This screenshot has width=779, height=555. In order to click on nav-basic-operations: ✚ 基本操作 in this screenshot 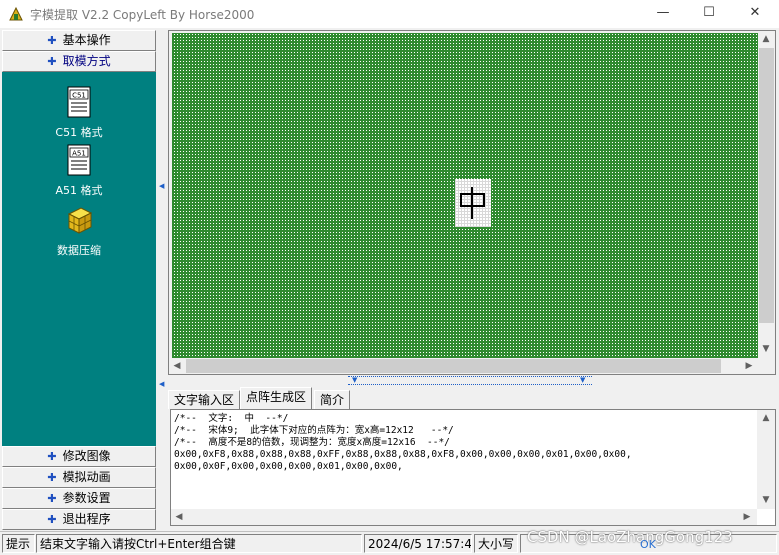, I will do `click(79, 40)`.